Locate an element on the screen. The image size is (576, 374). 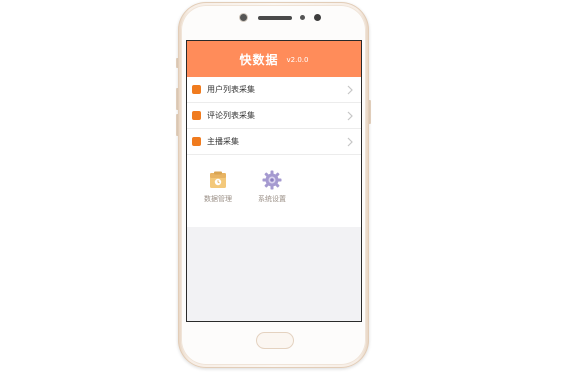
light-sensor is located at coordinates (317, 17).